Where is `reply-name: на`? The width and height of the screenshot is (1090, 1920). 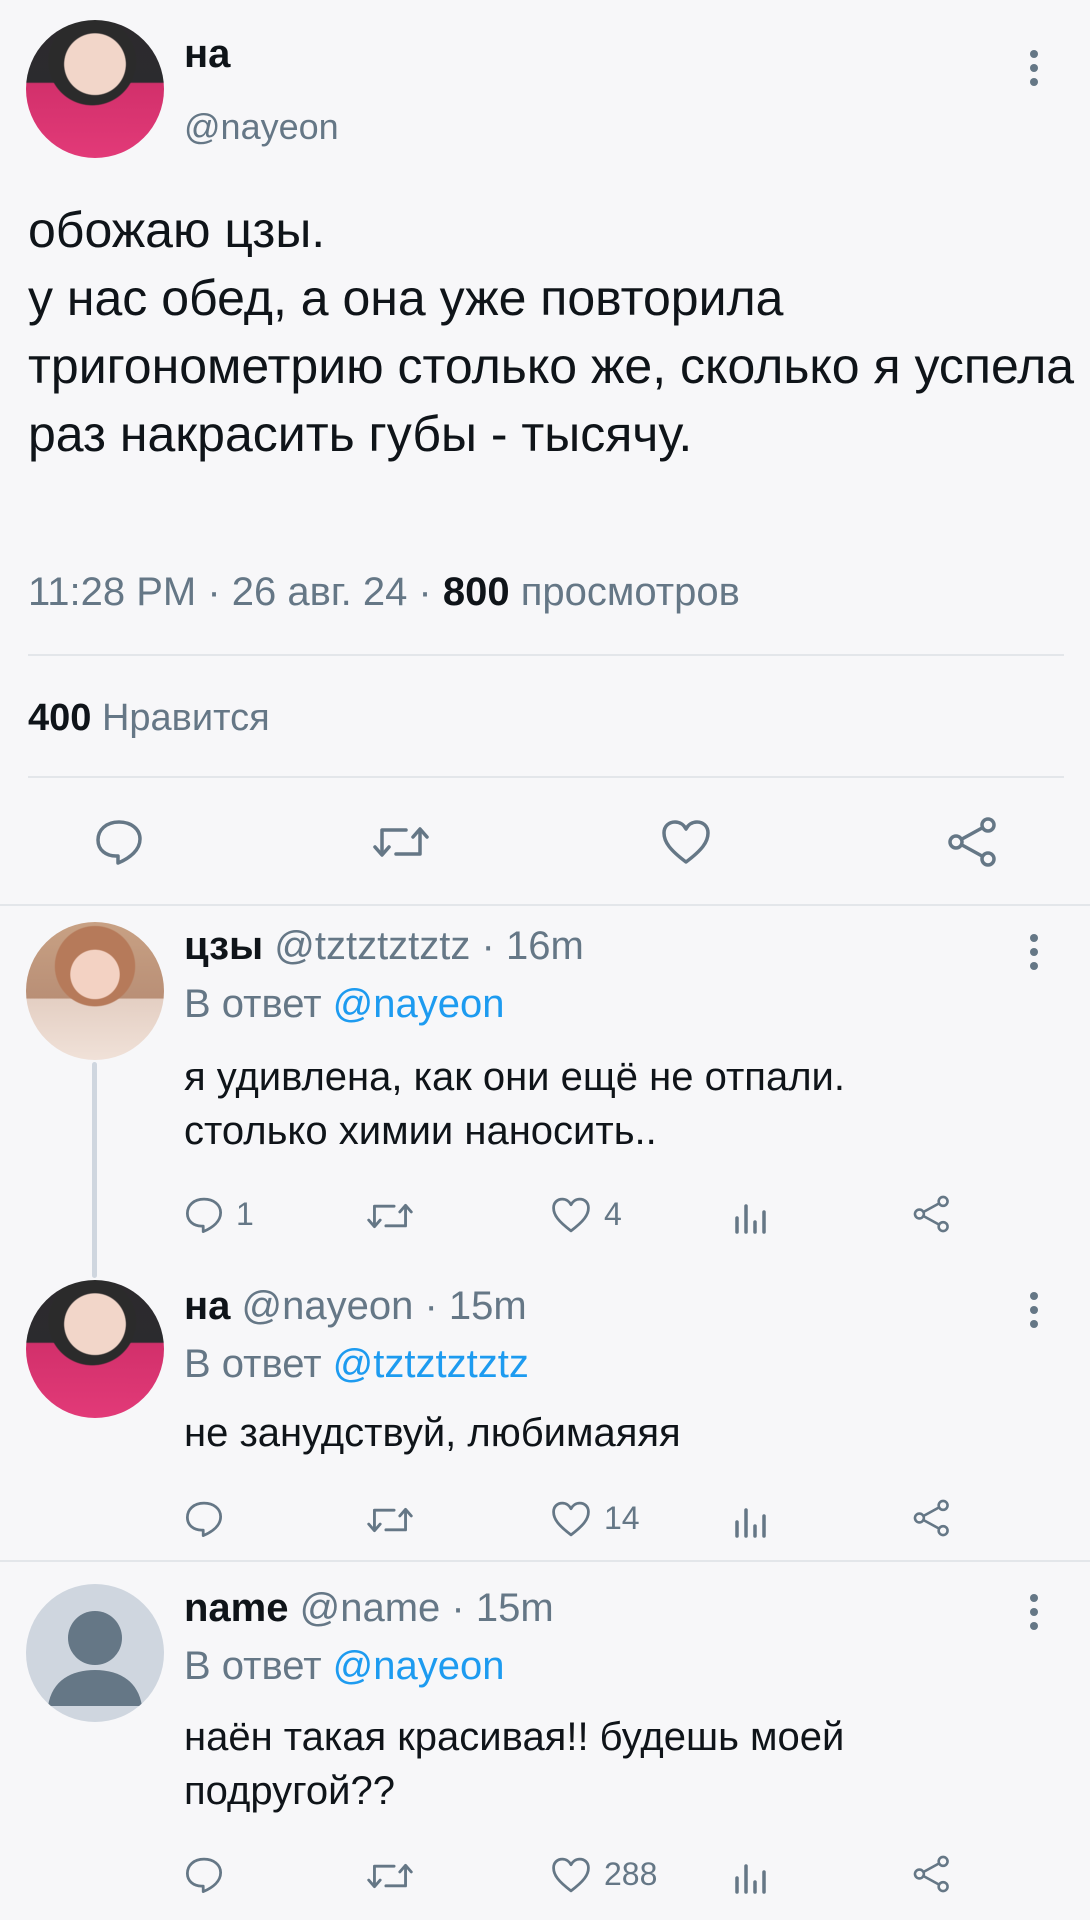
reply-name: на is located at coordinates (207, 1306).